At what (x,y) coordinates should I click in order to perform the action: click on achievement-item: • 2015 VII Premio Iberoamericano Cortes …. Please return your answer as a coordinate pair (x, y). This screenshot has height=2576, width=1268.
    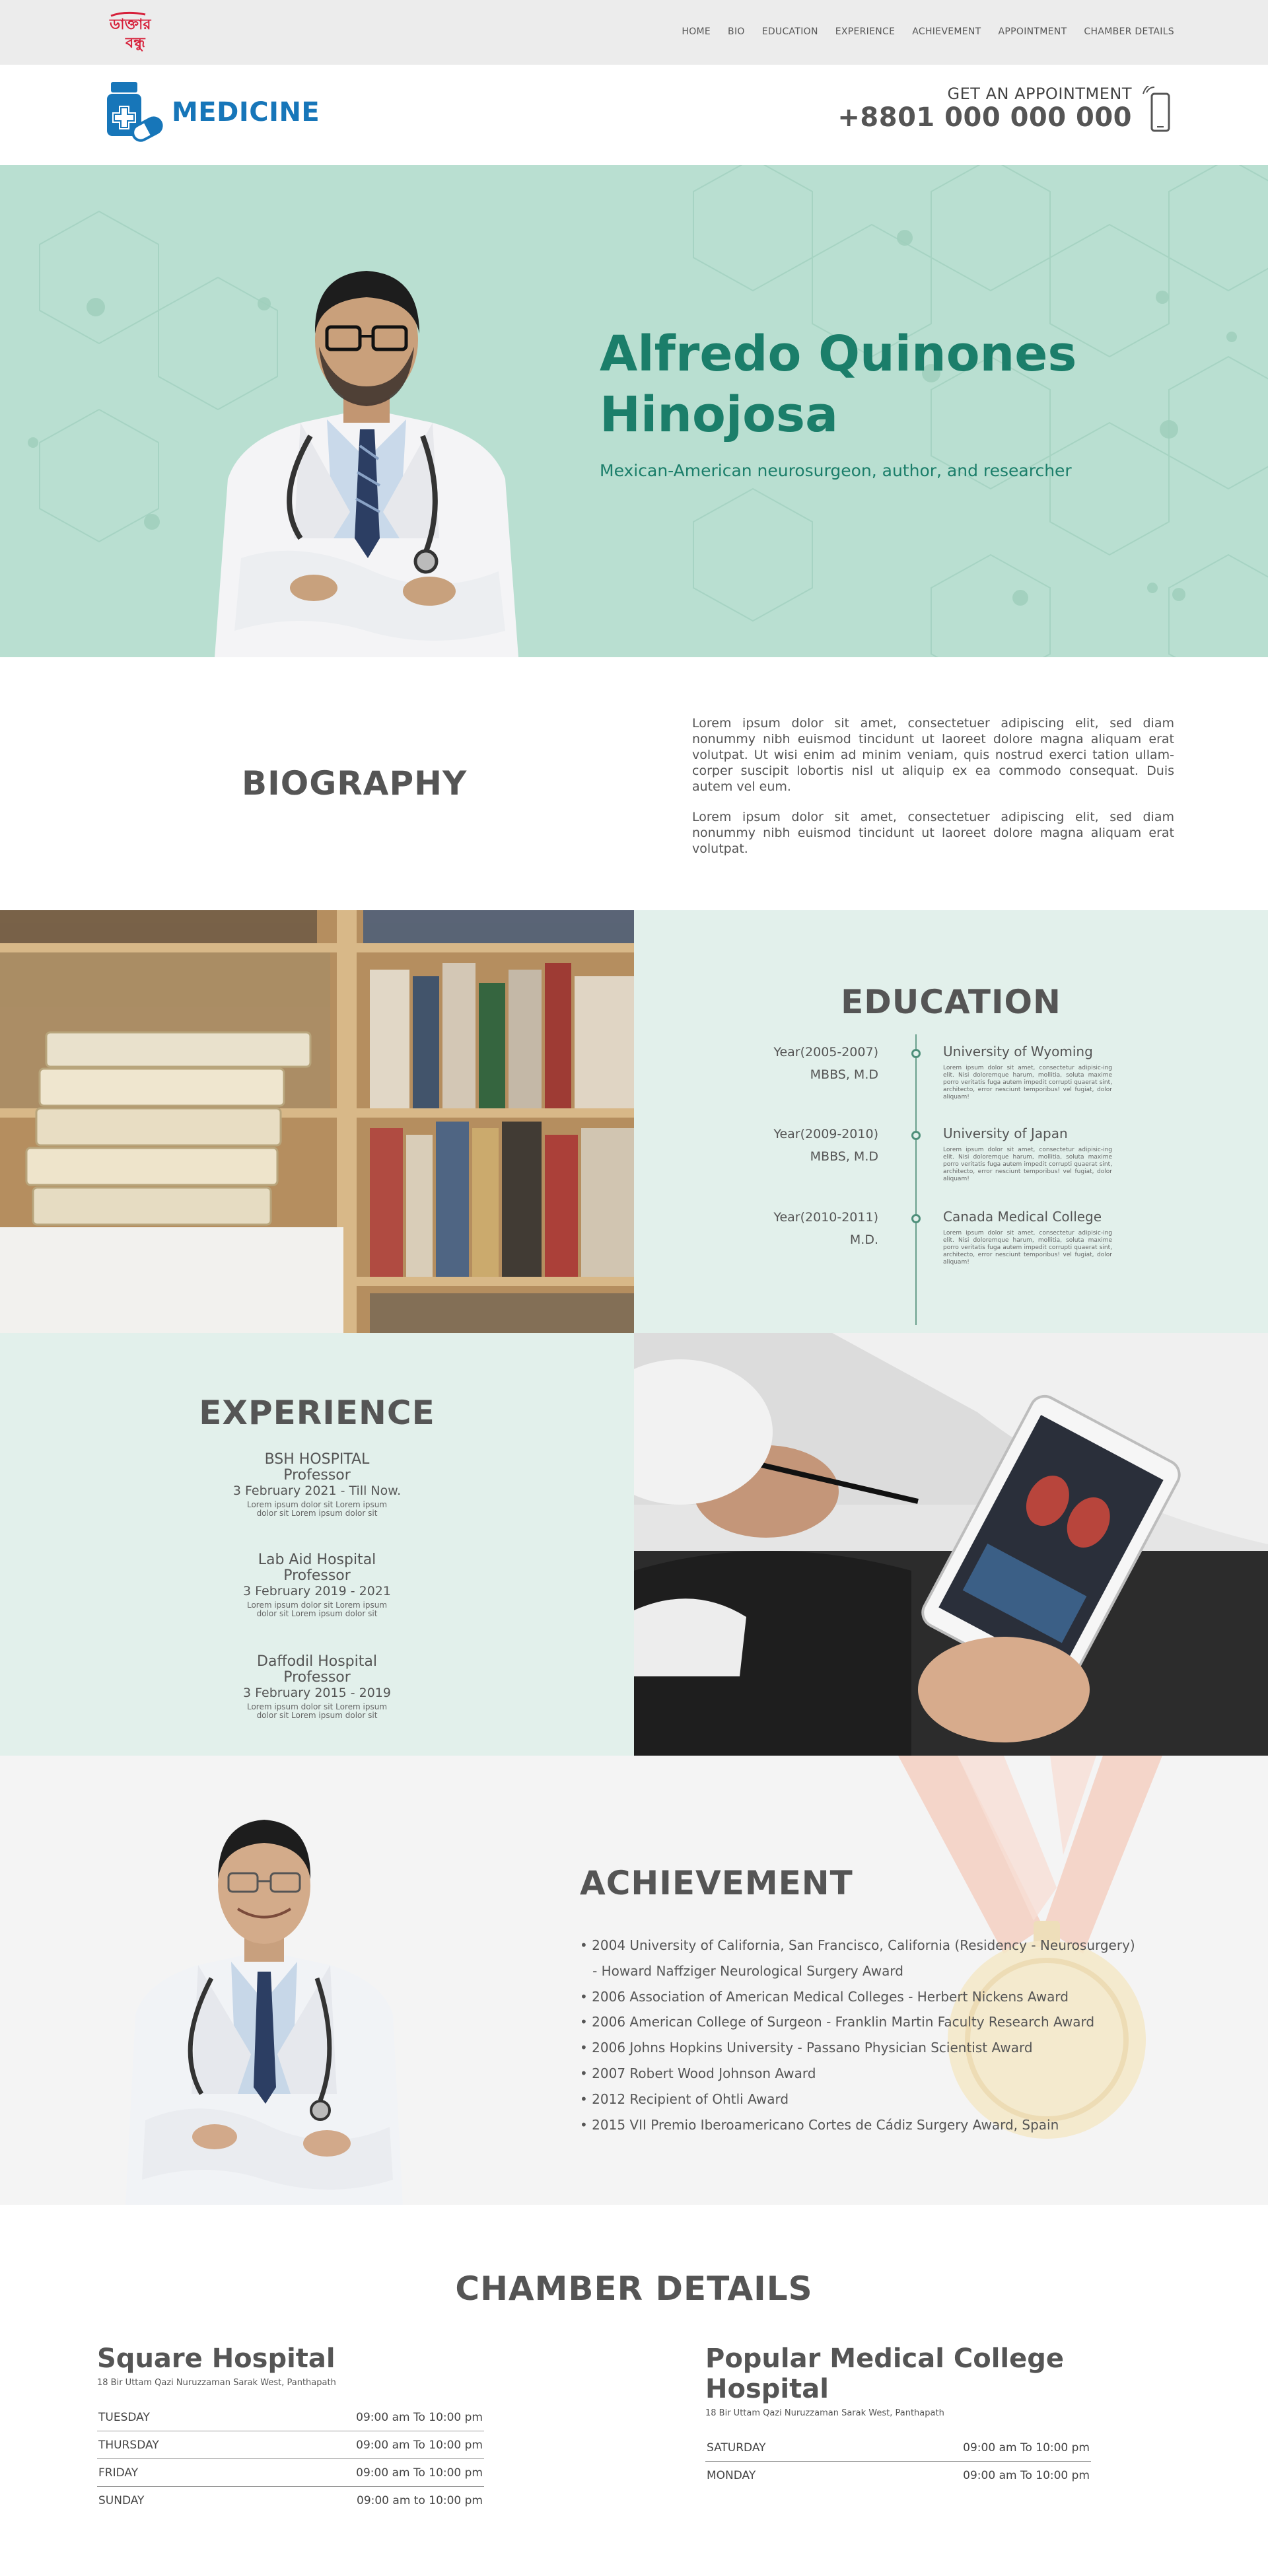
    Looking at the image, I should click on (819, 2125).